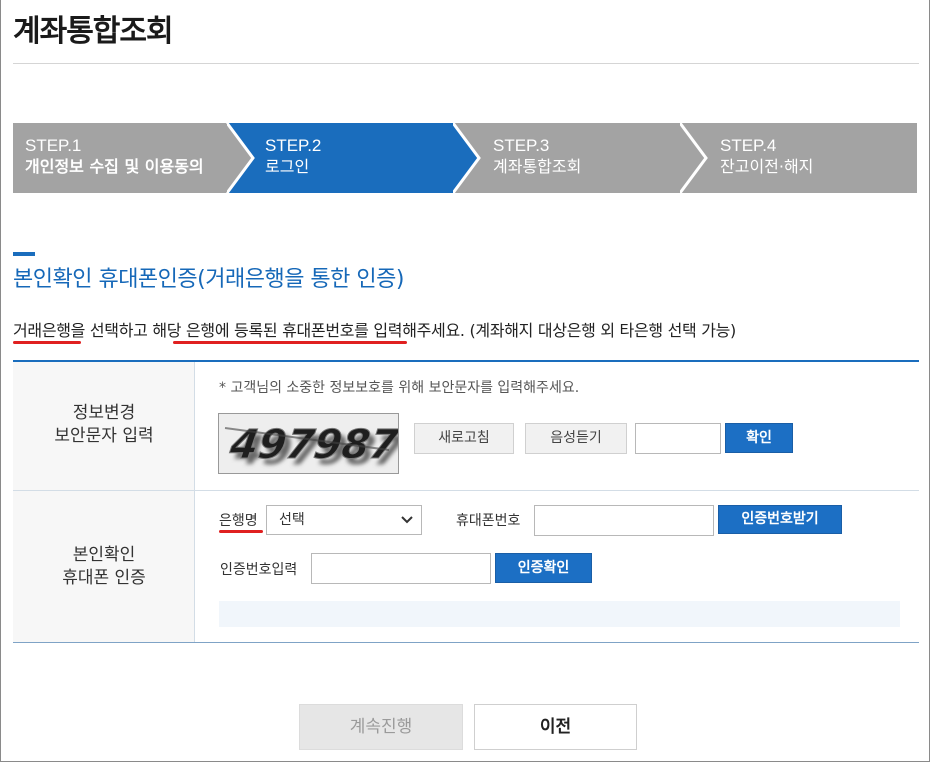  Describe the element at coordinates (407, 520) in the screenshot. I see `chevron-down-icon` at that location.